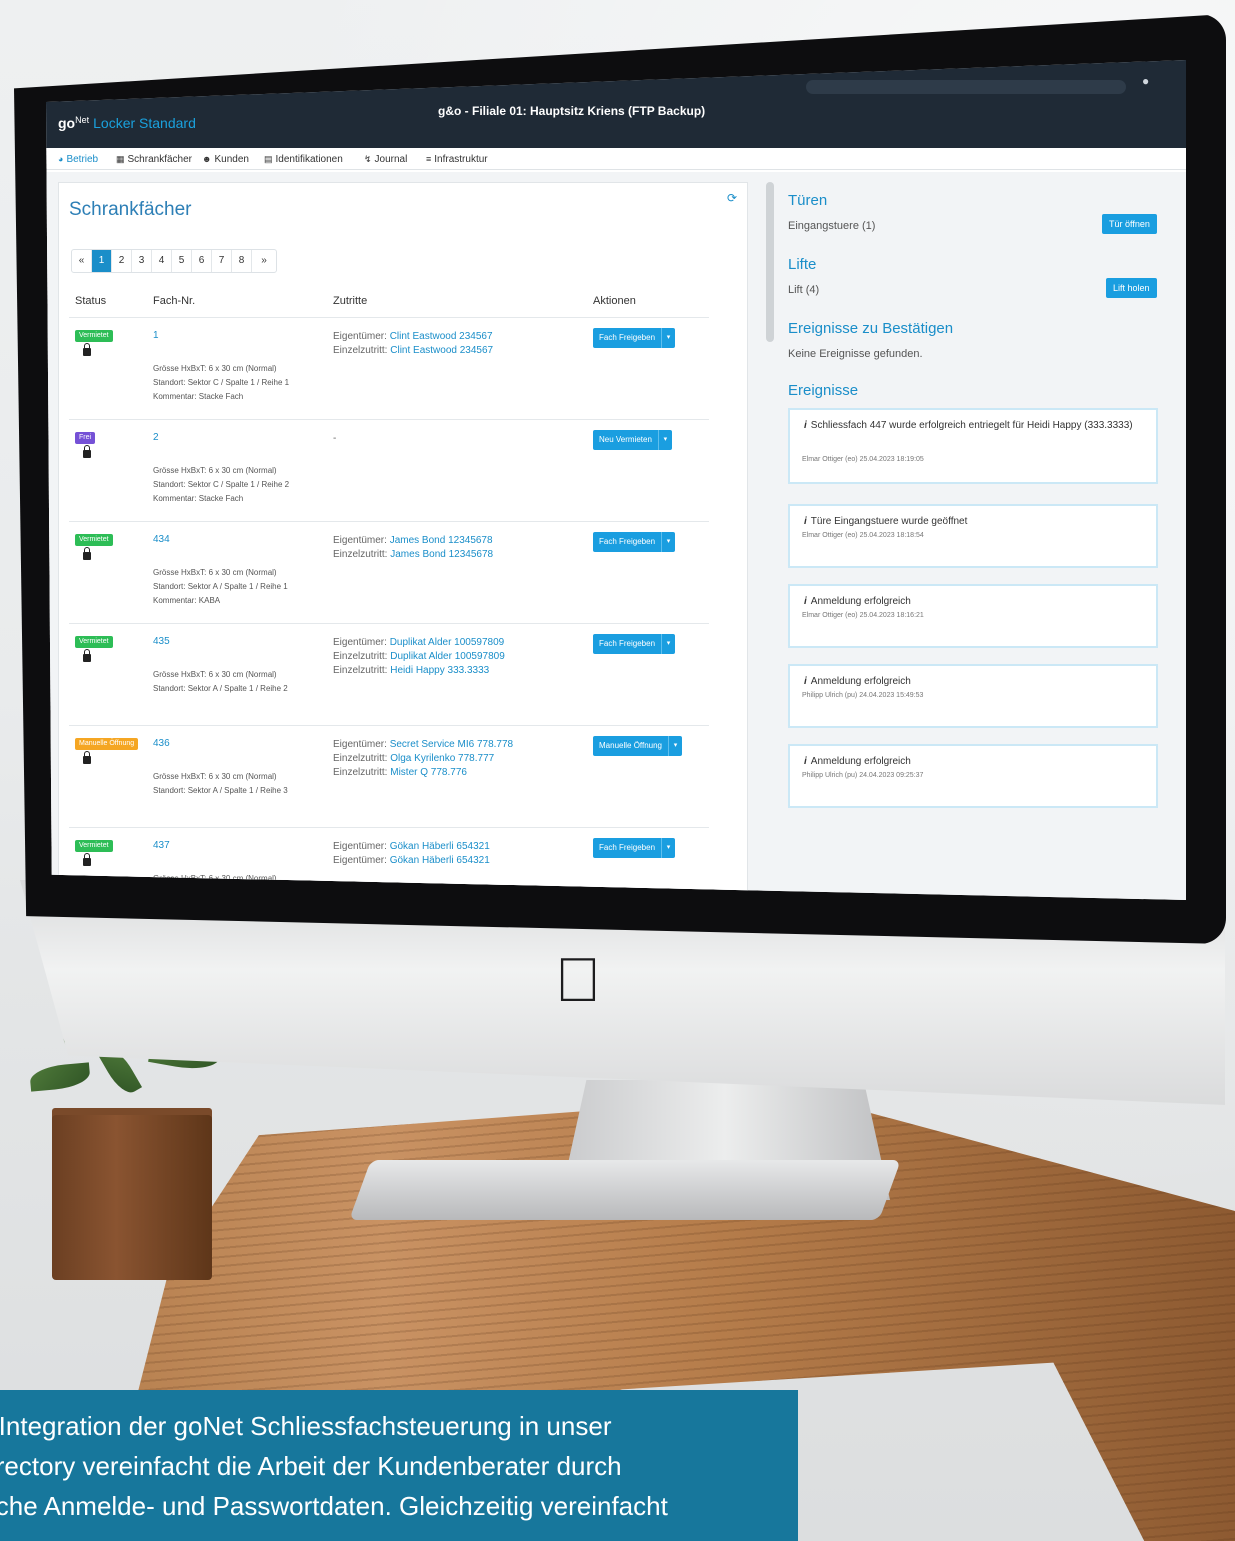 The height and width of the screenshot is (1541, 1235). What do you see at coordinates (161, 845) in the screenshot?
I see `locker-number-link: 437` at bounding box center [161, 845].